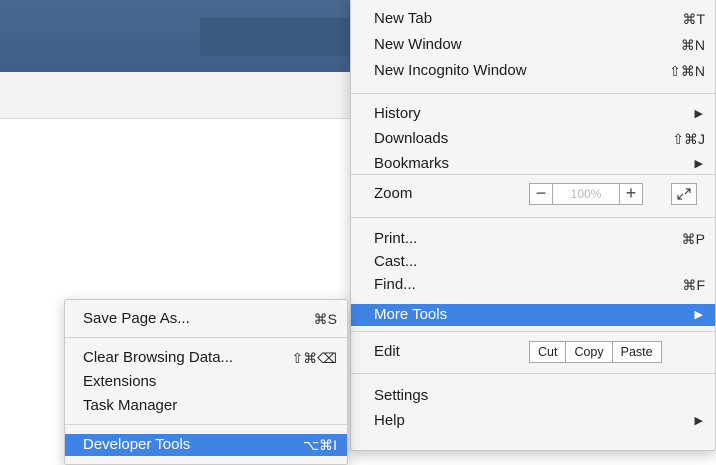 The height and width of the screenshot is (465, 716). What do you see at coordinates (314, 358) in the screenshot?
I see `shortcut-label: ⇧⌘⌫` at bounding box center [314, 358].